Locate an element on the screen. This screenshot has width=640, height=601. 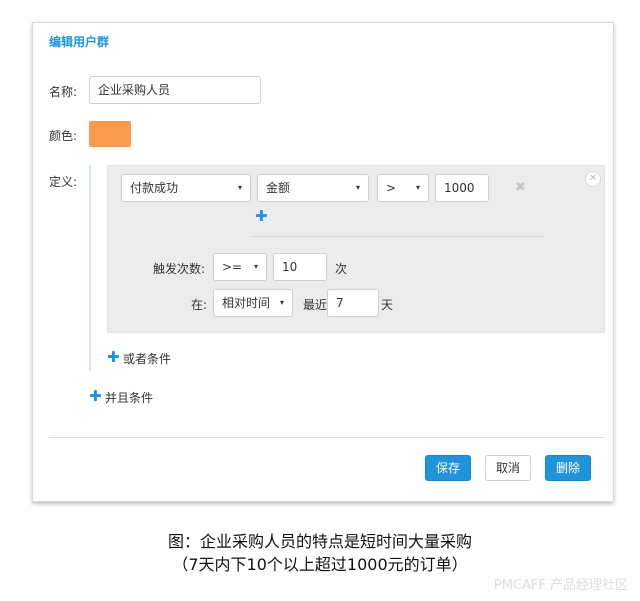
color-swatch is located at coordinates (110, 134).